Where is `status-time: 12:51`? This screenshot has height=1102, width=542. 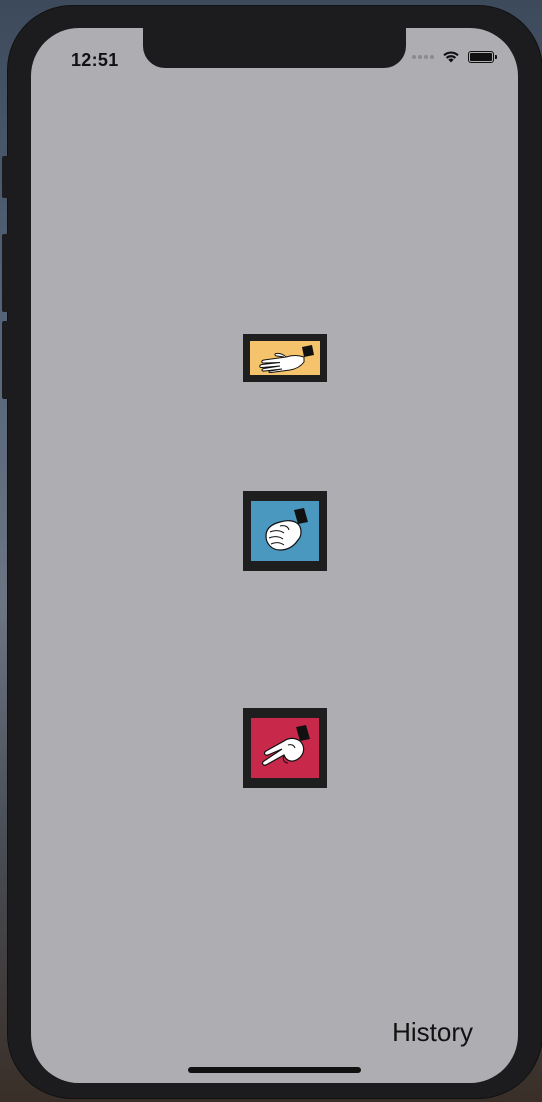 status-time: 12:51 is located at coordinates (95, 60).